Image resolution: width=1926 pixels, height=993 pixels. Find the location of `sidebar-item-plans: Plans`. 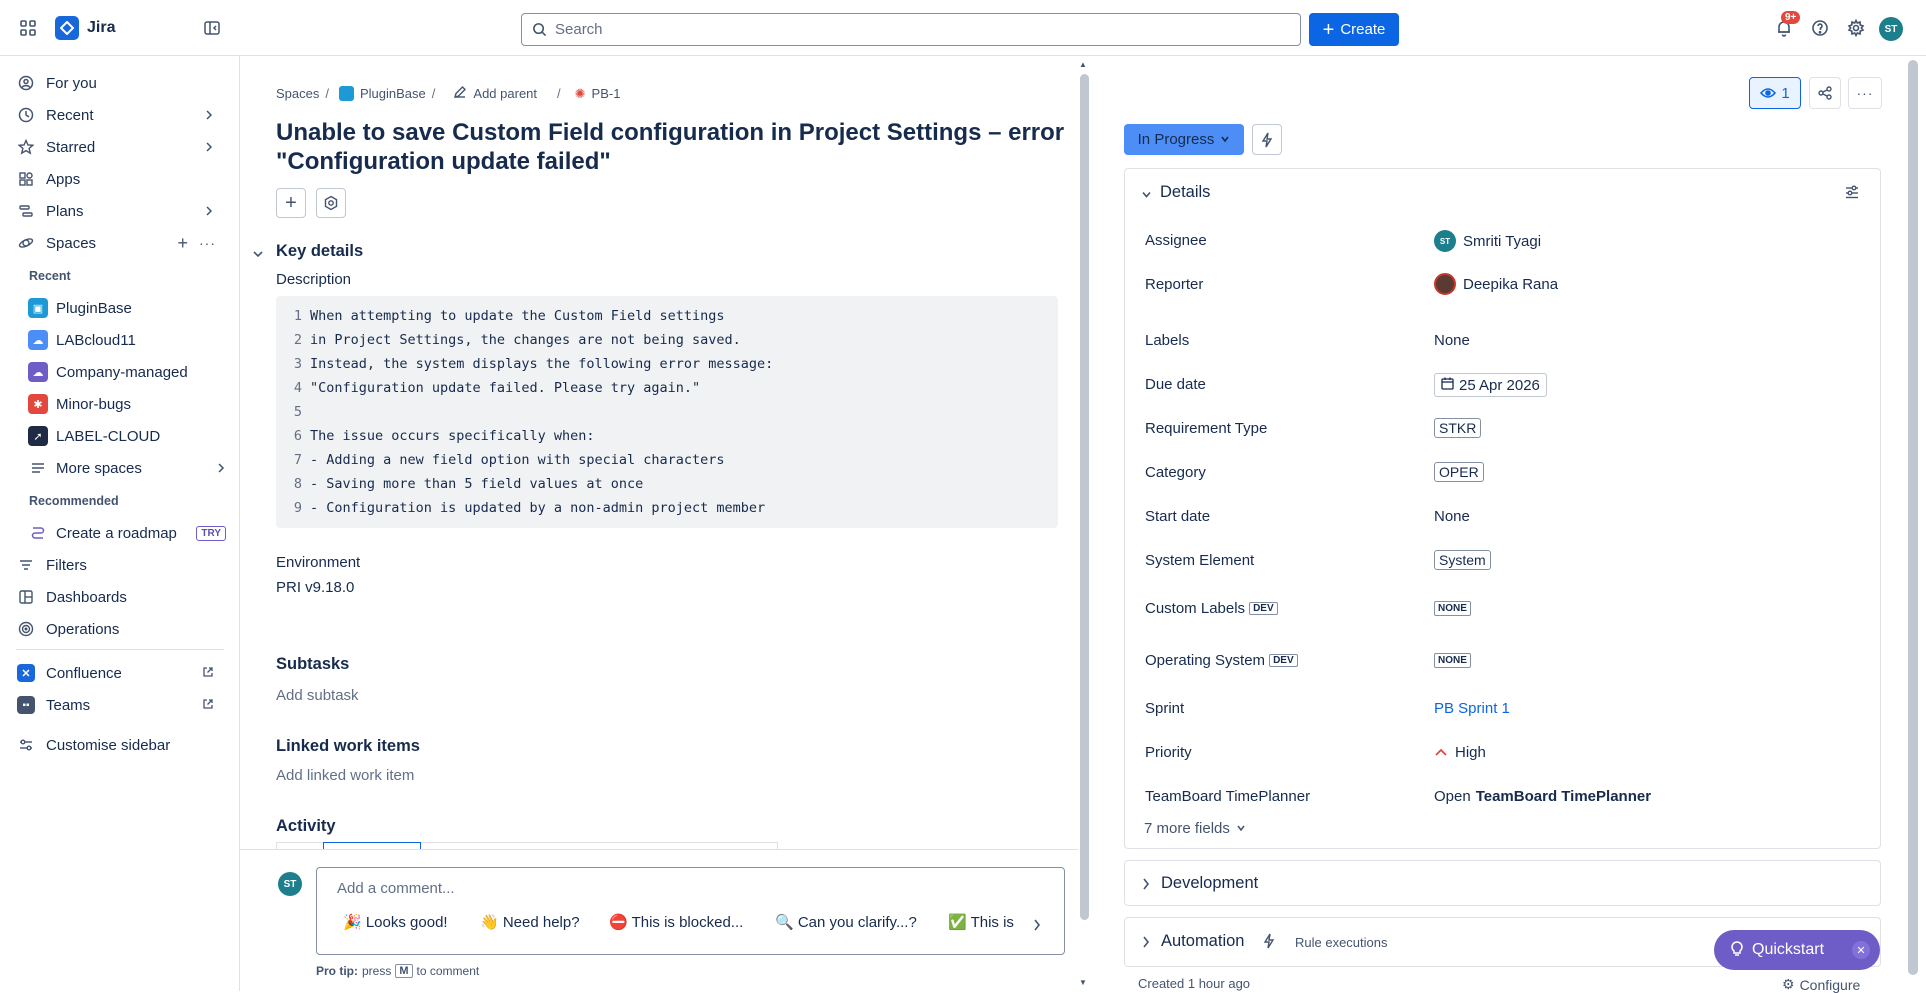

sidebar-item-plans: Plans is located at coordinates (120, 211).